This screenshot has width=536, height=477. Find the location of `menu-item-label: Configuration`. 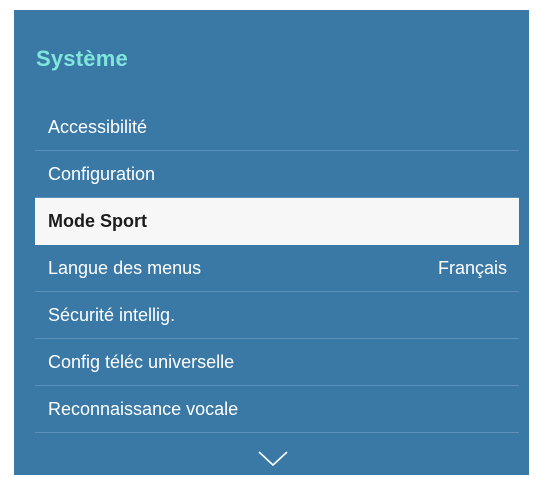

menu-item-label: Configuration is located at coordinates (102, 173).